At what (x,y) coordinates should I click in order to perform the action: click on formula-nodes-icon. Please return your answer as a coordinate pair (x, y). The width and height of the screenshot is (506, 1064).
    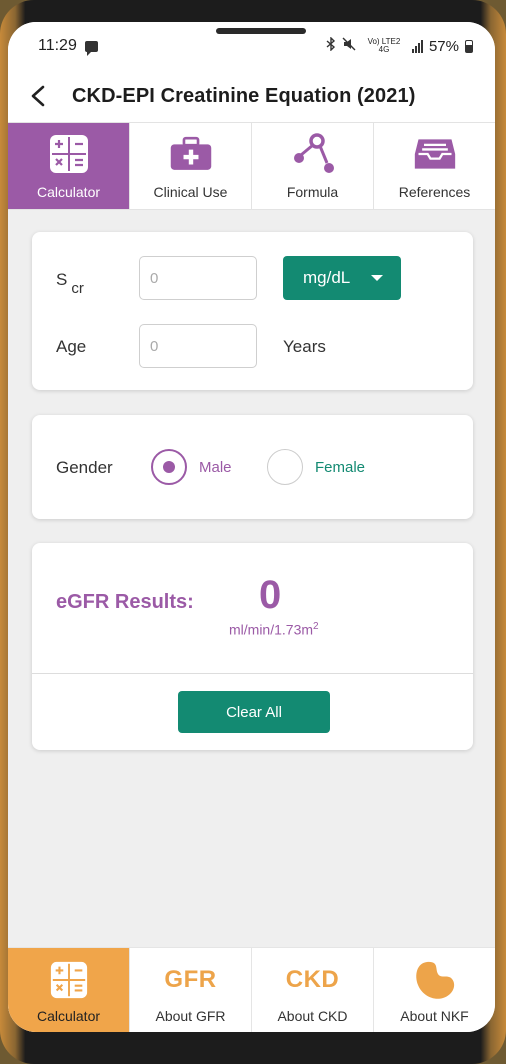
    Looking at the image, I should click on (313, 154).